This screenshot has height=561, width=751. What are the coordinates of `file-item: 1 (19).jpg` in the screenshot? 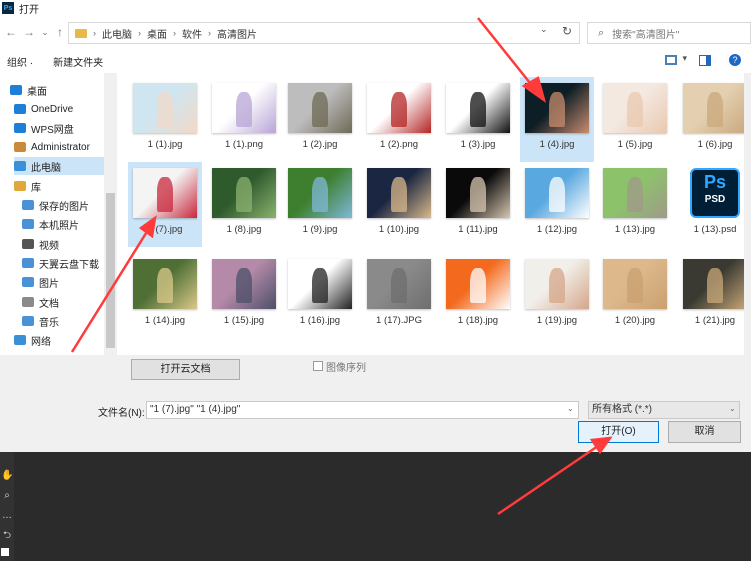 It's located at (557, 295).